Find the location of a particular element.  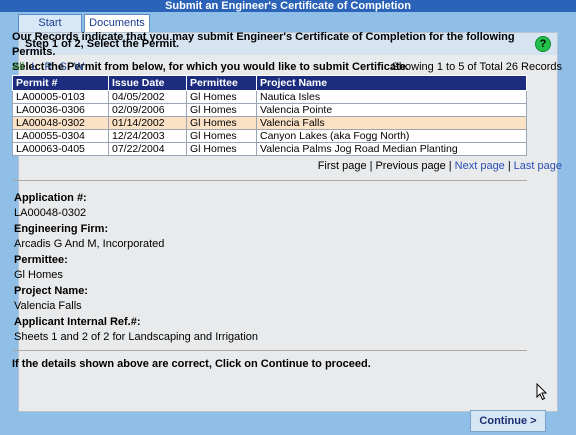

cell-issue-date: 01/14/2002 is located at coordinates (147, 123).